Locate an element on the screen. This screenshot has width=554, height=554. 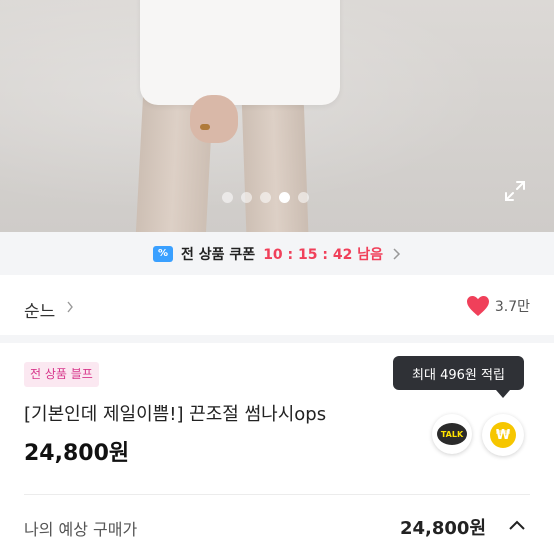
heart-icon is located at coordinates (477, 306).